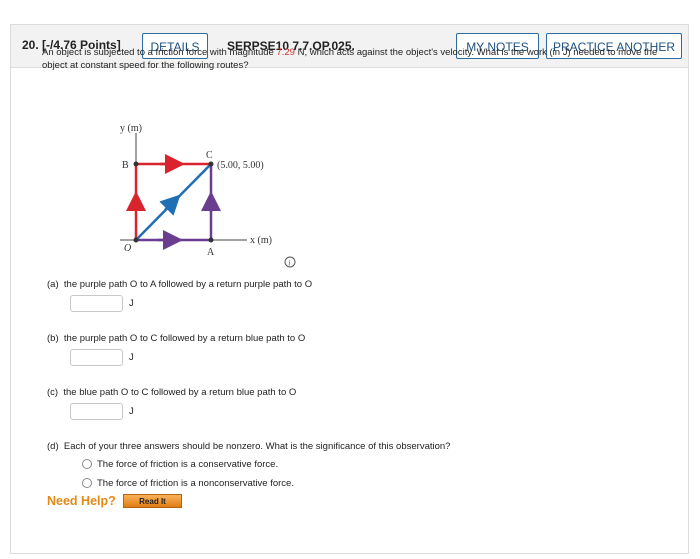 This screenshot has height=559, width=700. What do you see at coordinates (87, 483) in the screenshot?
I see `radio-nonconservative` at bounding box center [87, 483].